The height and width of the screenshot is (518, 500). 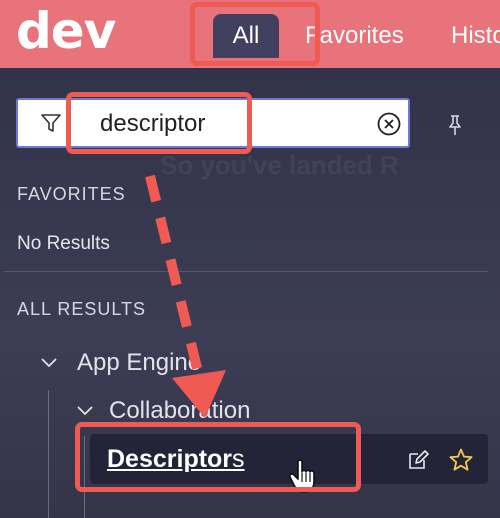 I want to click on section-divider, so click(x=246, y=271).